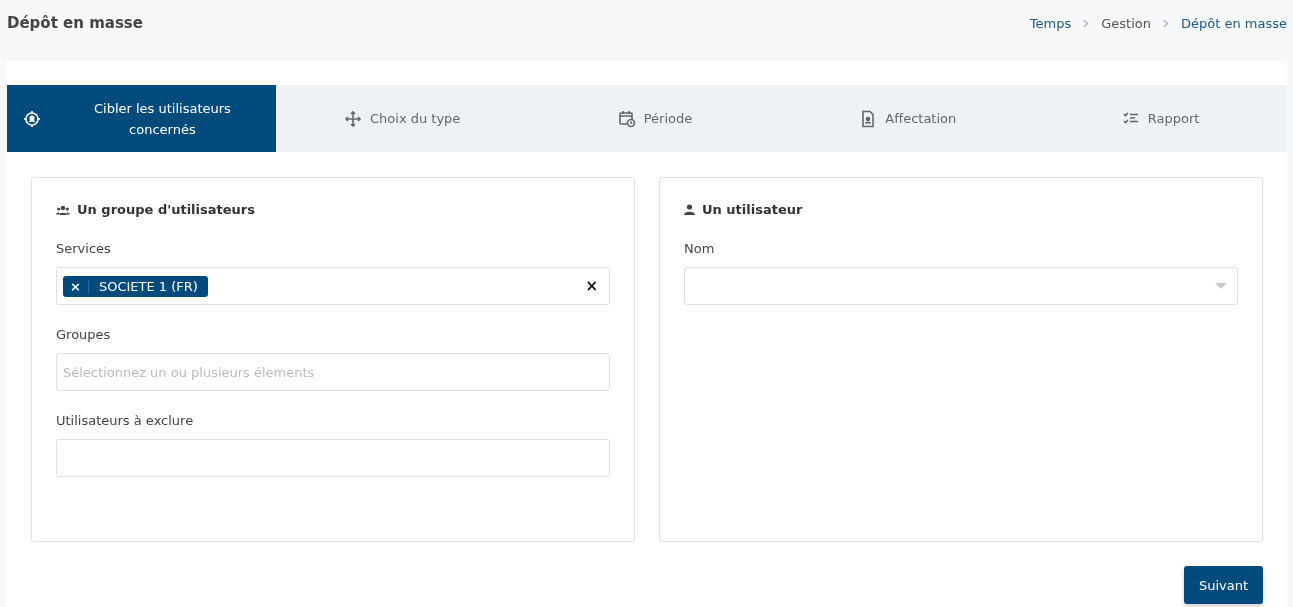 The image size is (1293, 607). I want to click on step-tab: Période, so click(655, 118).